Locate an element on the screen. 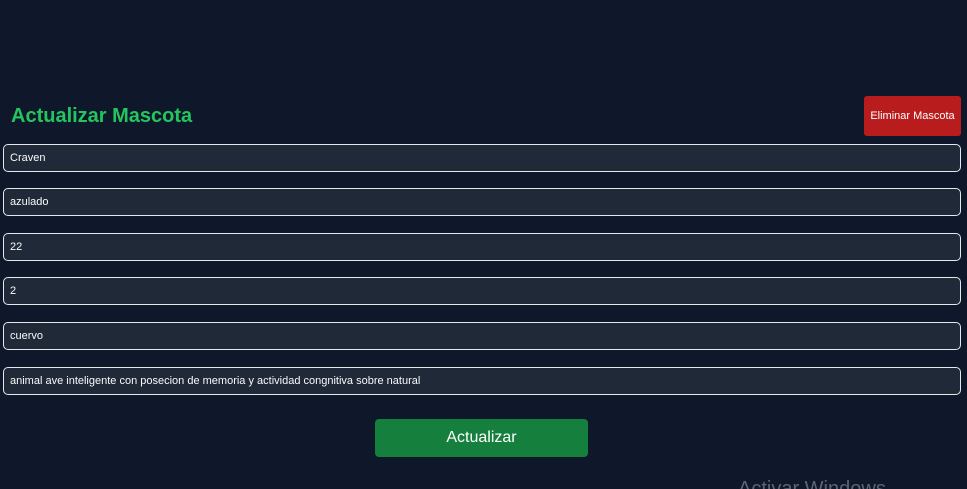 The image size is (967, 489). delete-pet-button: Eliminar Mascota is located at coordinates (912, 116).